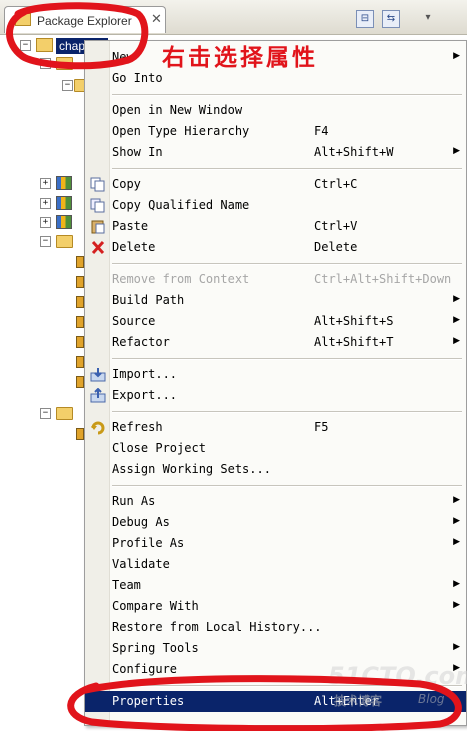 The height and width of the screenshot is (731, 467). I want to click on paste-icon, so click(98, 226).